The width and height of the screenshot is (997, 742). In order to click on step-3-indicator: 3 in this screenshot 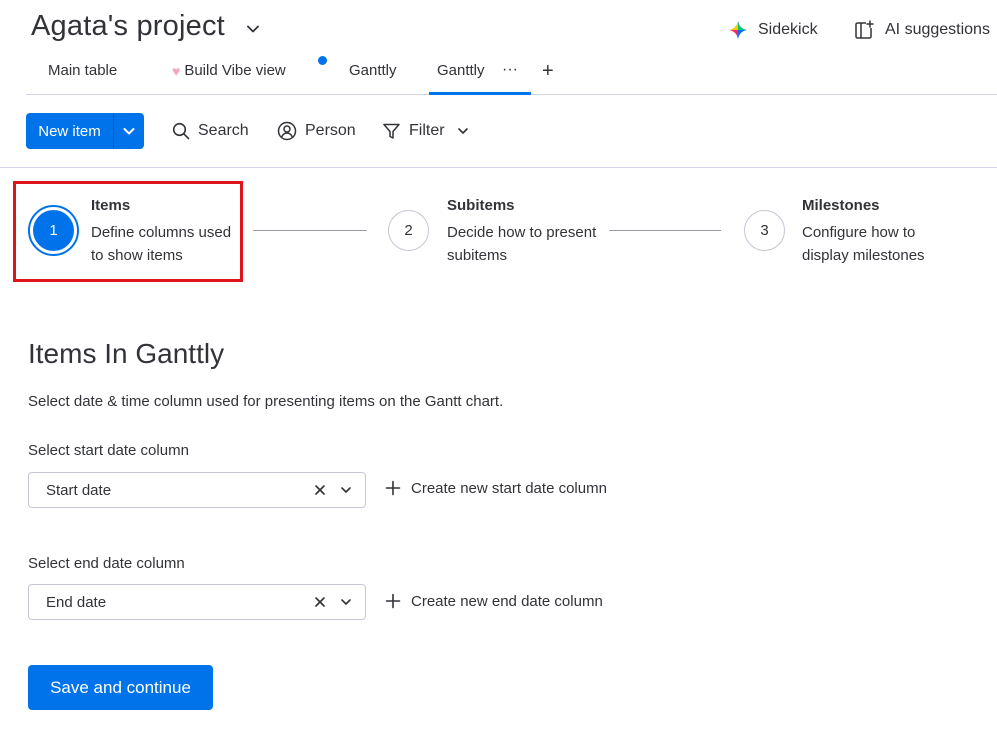, I will do `click(764, 230)`.